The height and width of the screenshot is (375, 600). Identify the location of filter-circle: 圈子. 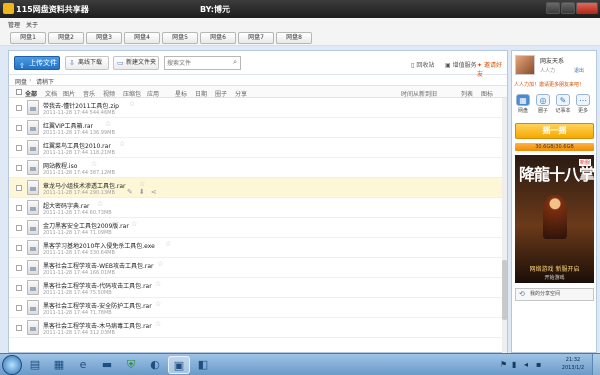
(221, 93).